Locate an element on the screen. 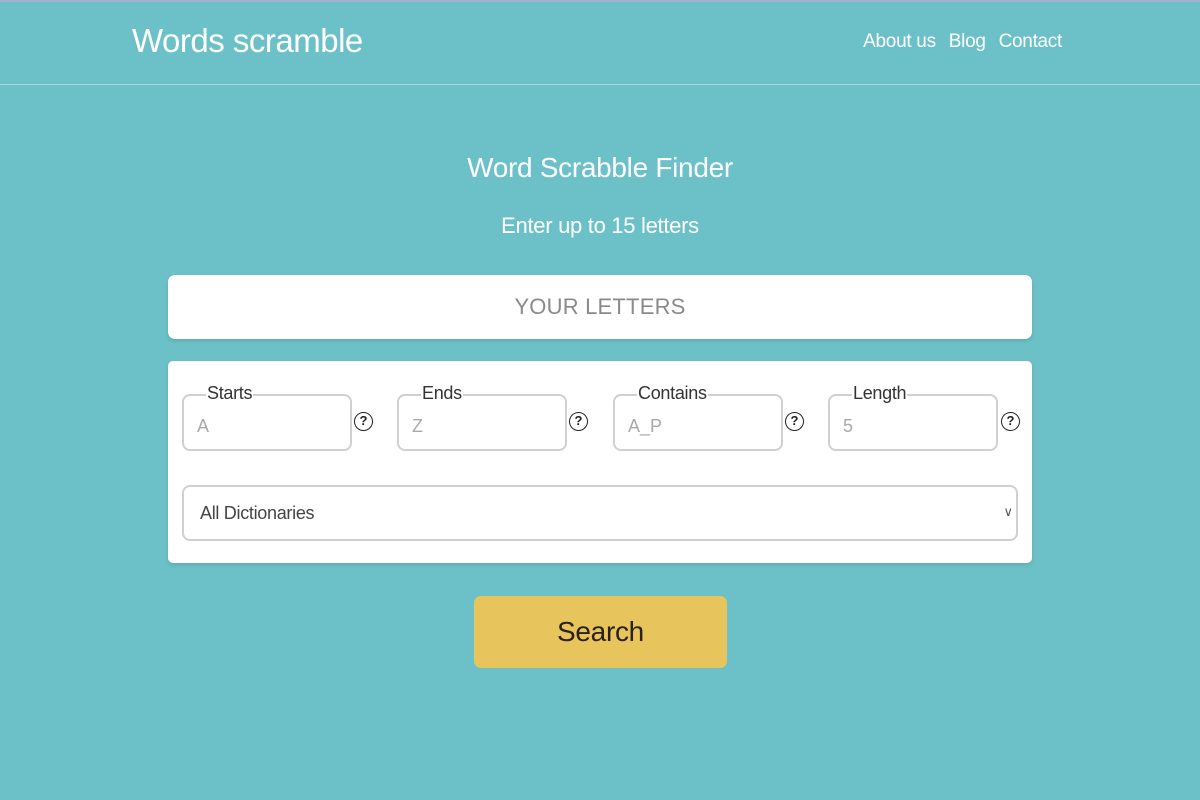 The image size is (1200, 800). nav-about-us: About us is located at coordinates (899, 42).